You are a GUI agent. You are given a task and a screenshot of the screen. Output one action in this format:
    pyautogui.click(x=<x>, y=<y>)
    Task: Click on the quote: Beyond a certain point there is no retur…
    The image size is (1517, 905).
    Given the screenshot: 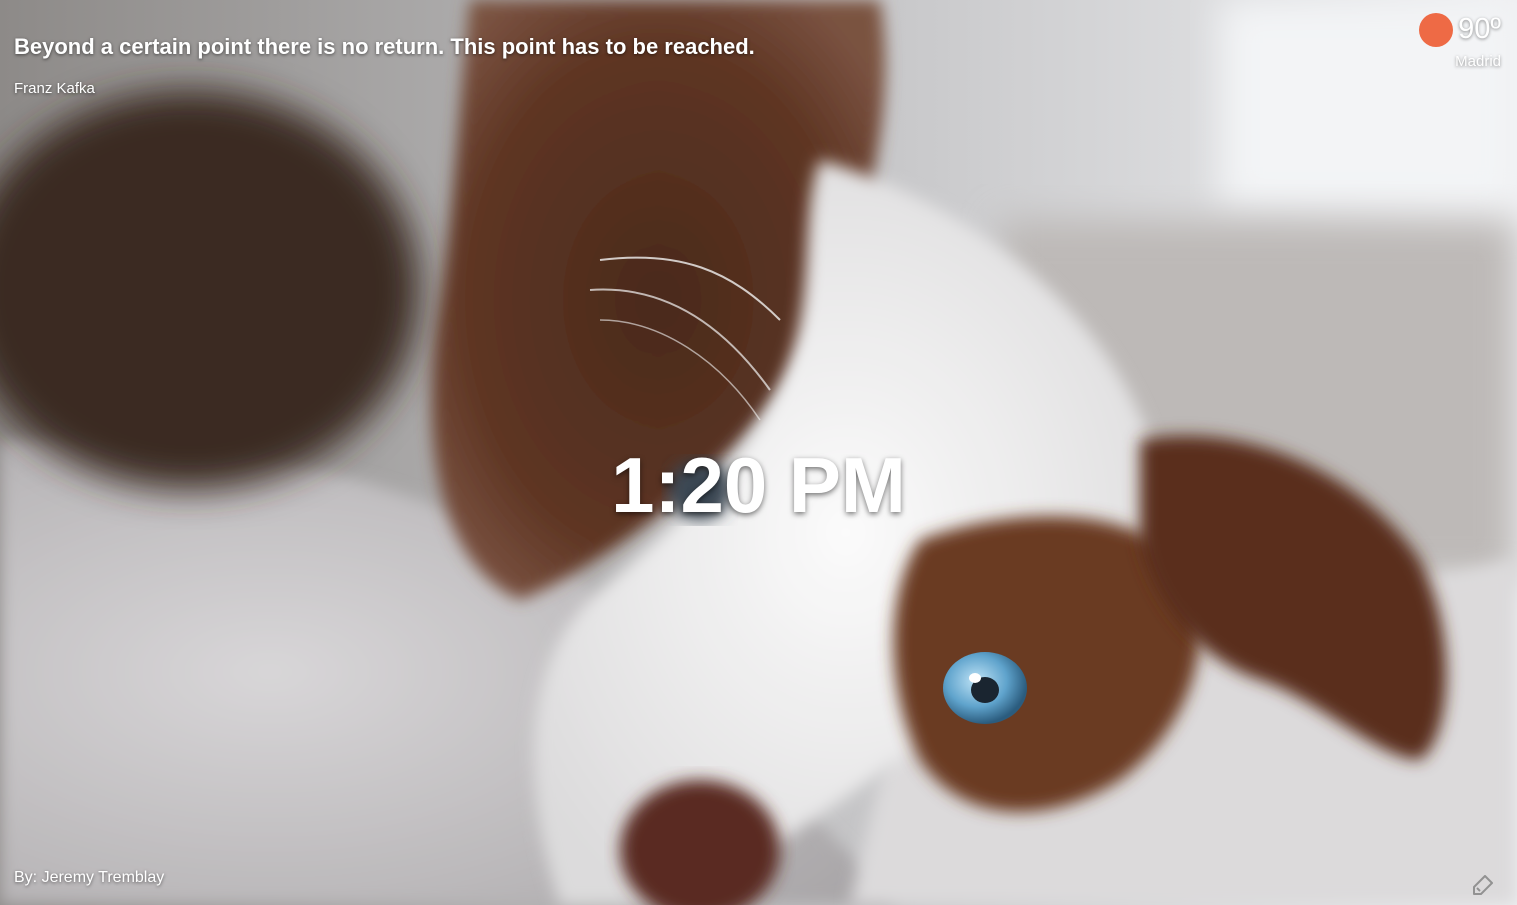 What is the action you would take?
    pyautogui.click(x=384, y=66)
    